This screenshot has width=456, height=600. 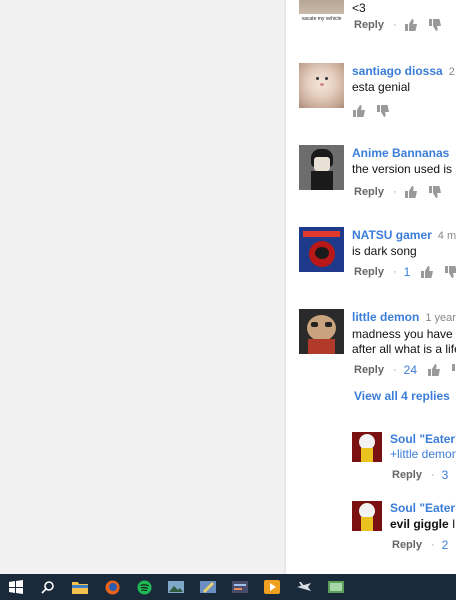 I want to click on comment-time: 1 year a, so click(x=440, y=318).